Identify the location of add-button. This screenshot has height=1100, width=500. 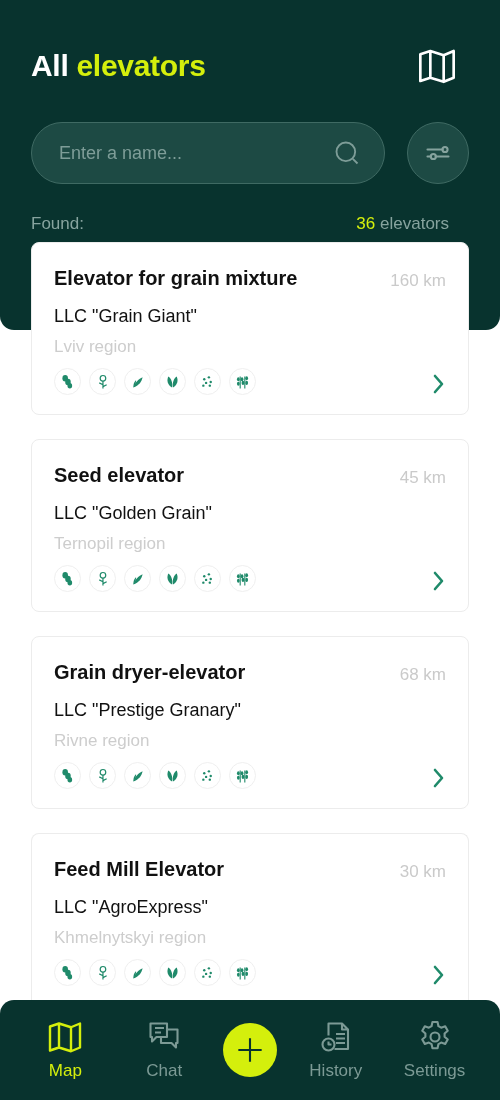
(250, 1050).